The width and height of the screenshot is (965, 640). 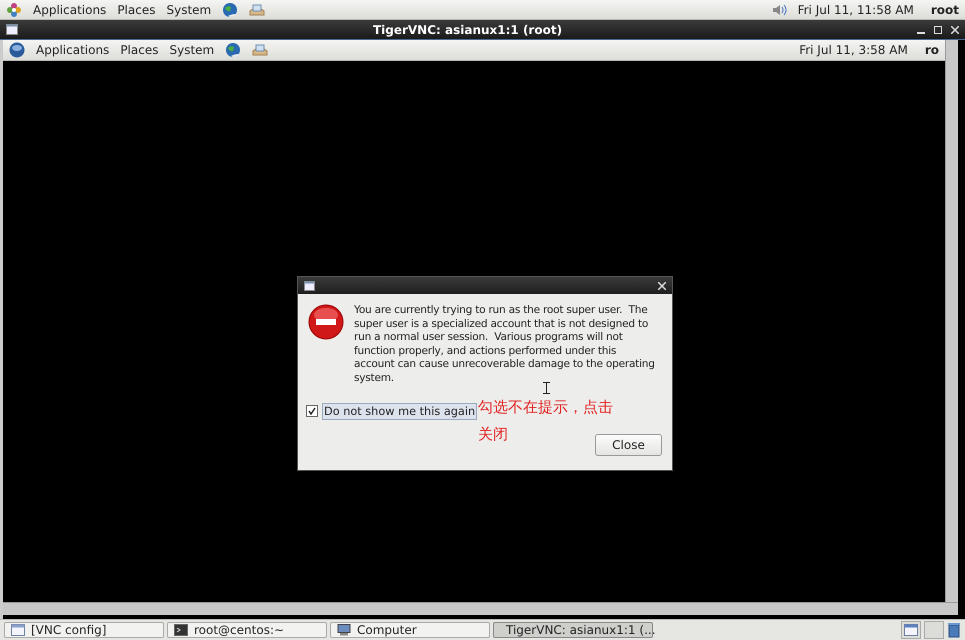 What do you see at coordinates (931, 50) in the screenshot?
I see `user-name: ro` at bounding box center [931, 50].